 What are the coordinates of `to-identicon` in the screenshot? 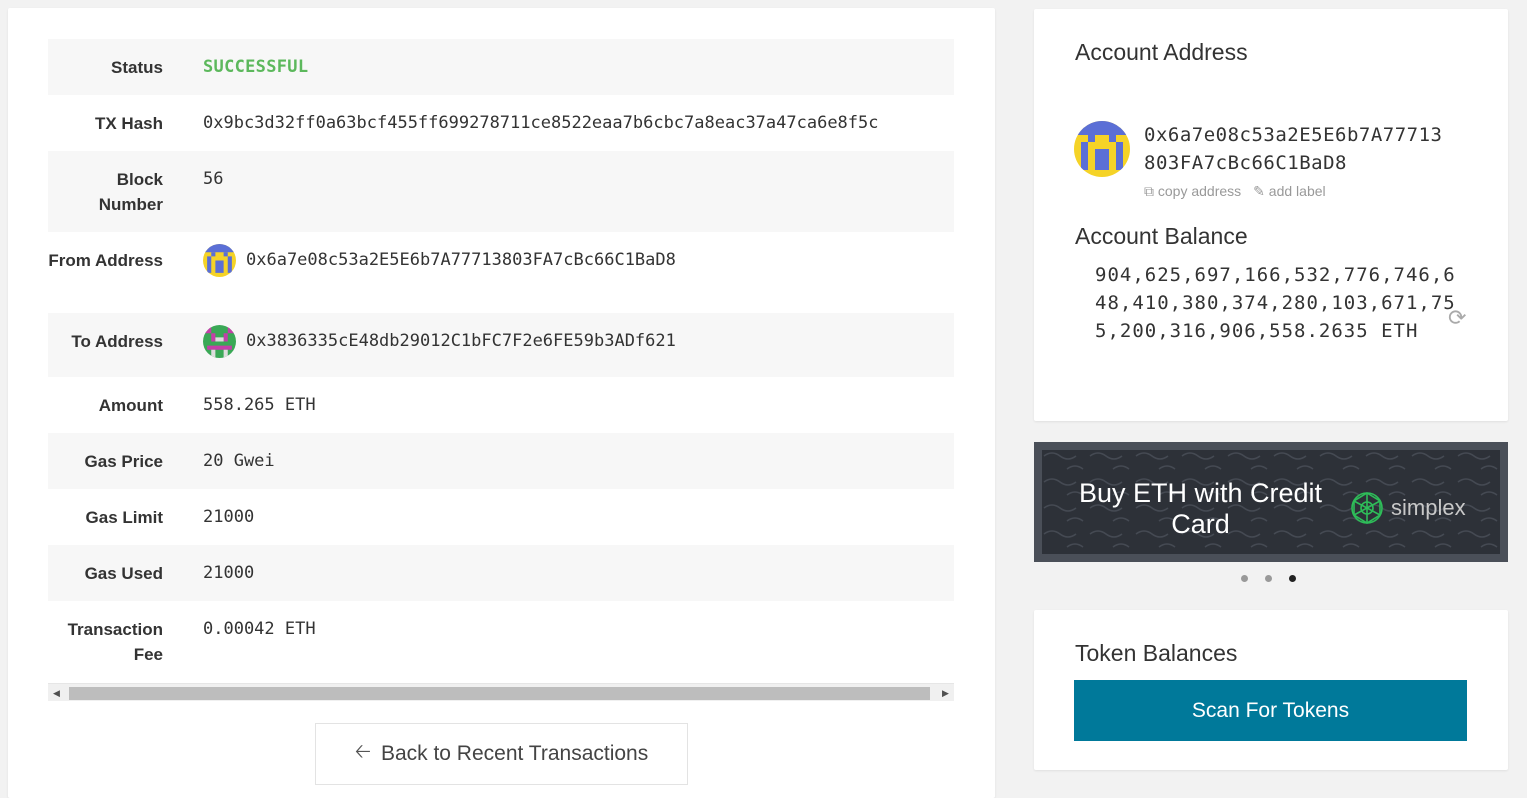 It's located at (219, 341).